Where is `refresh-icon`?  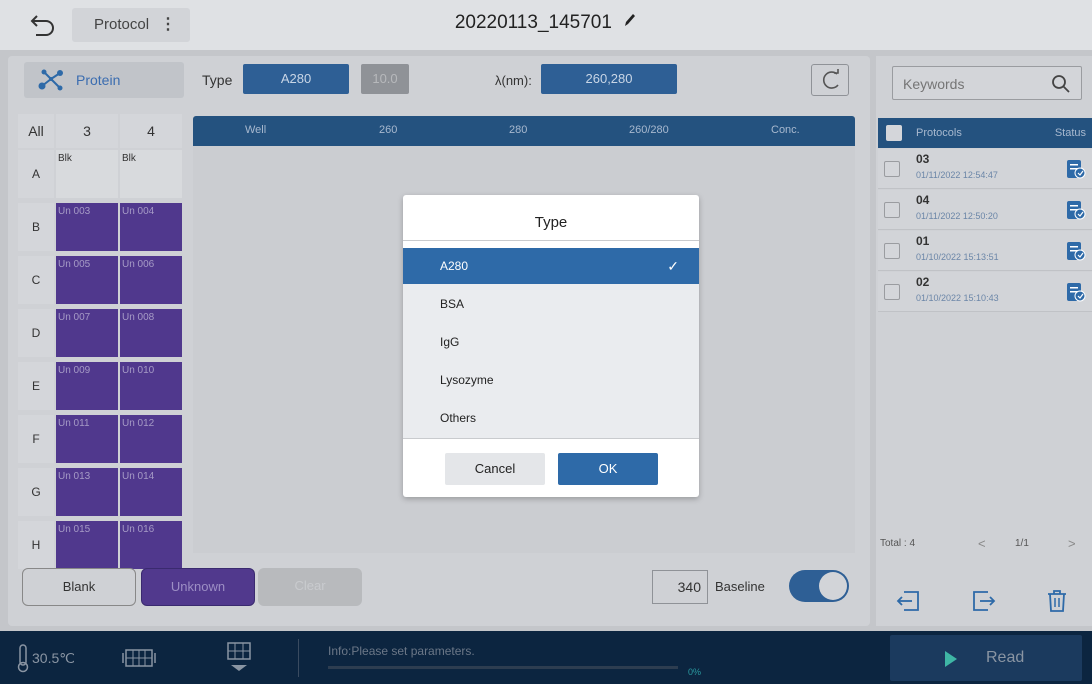 refresh-icon is located at coordinates (830, 79).